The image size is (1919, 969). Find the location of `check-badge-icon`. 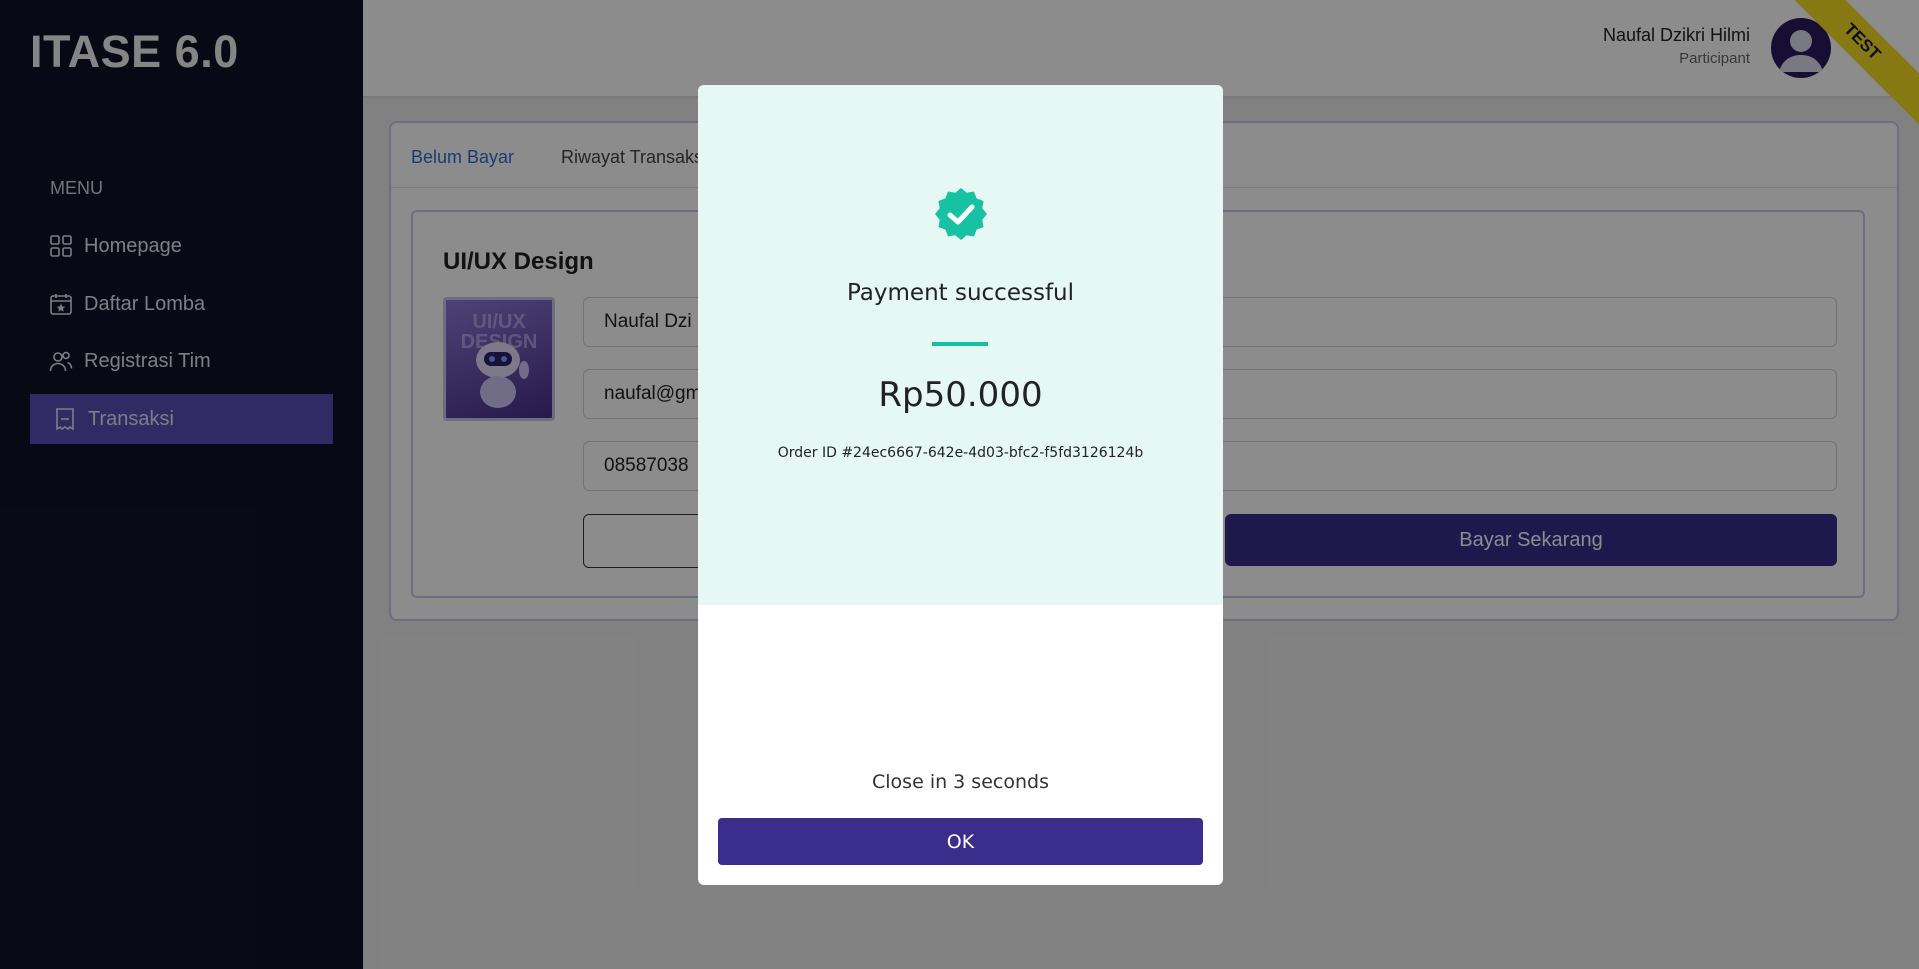

check-badge-icon is located at coordinates (961, 214).